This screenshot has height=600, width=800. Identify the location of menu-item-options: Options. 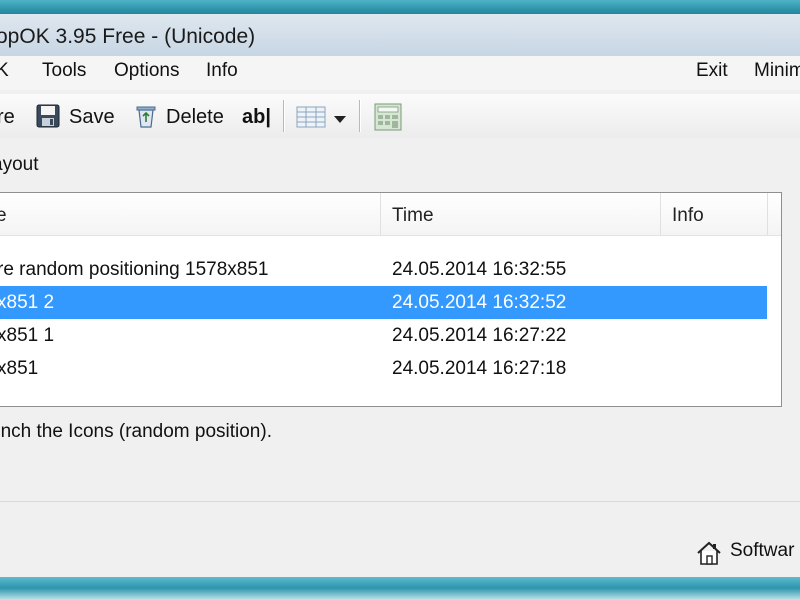
(146, 71).